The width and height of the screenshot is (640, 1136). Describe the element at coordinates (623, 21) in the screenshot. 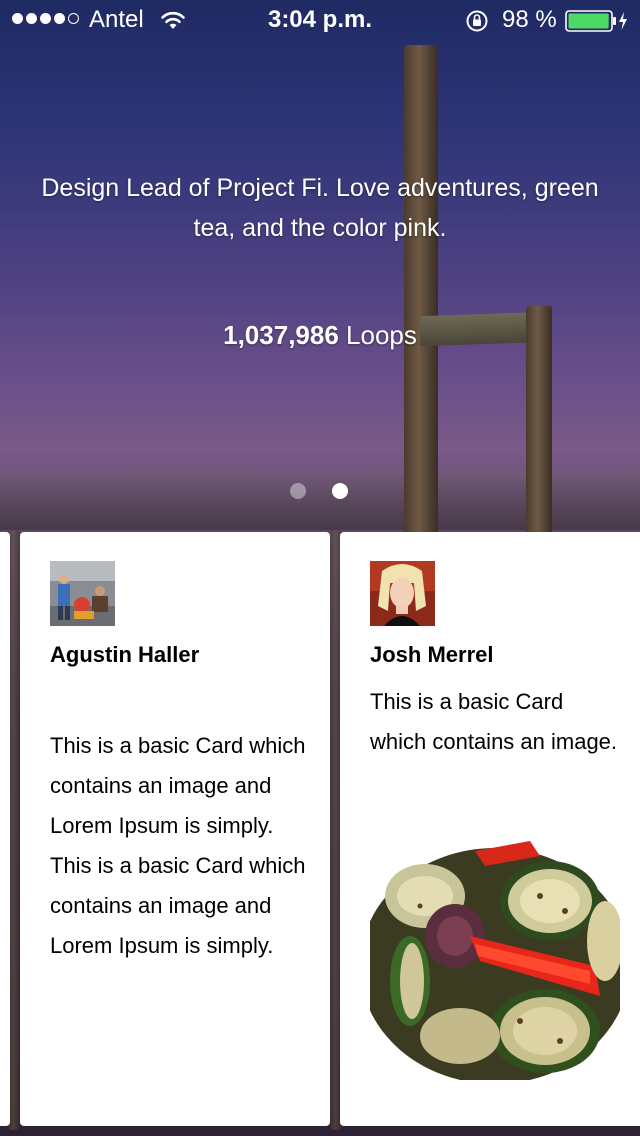

I see `charging-bolt-icon` at that location.